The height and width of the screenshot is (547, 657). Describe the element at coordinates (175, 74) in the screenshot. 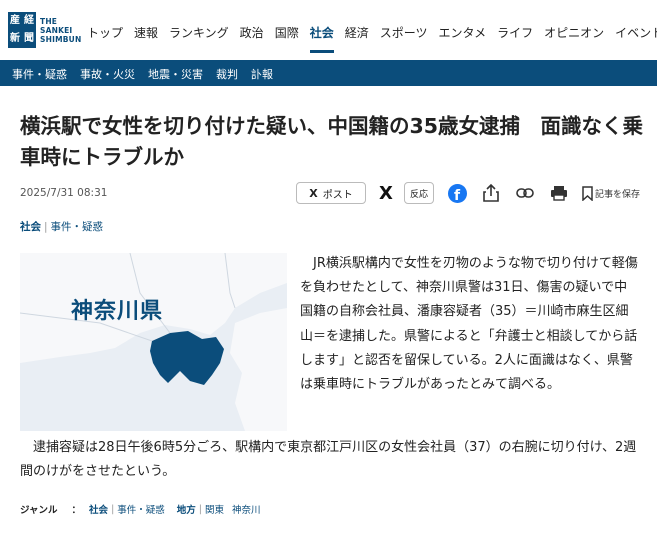

I see `subnav-disasters: 地震・災害` at that location.